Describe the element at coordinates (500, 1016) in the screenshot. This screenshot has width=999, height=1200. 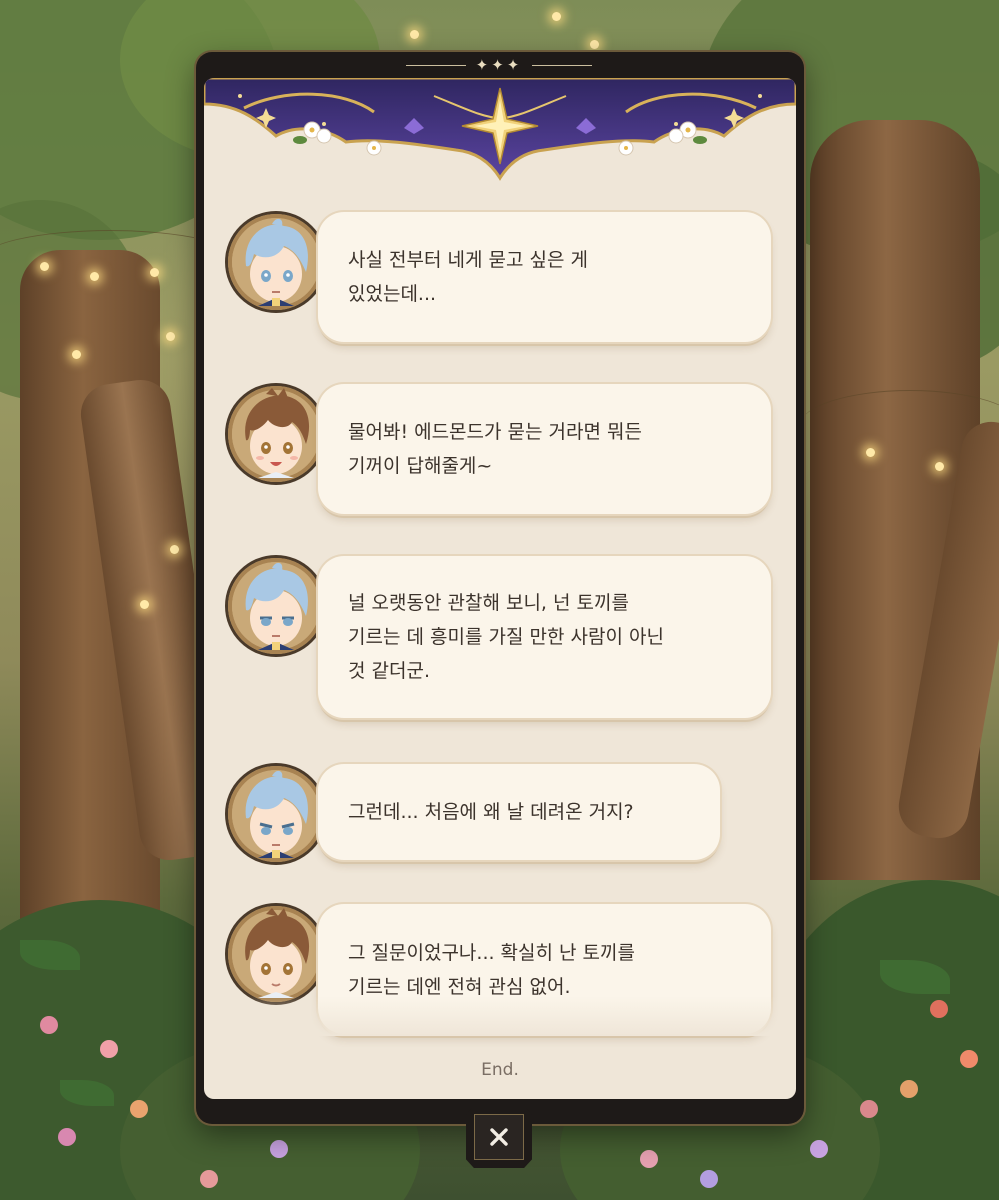
I see `list-fade` at that location.